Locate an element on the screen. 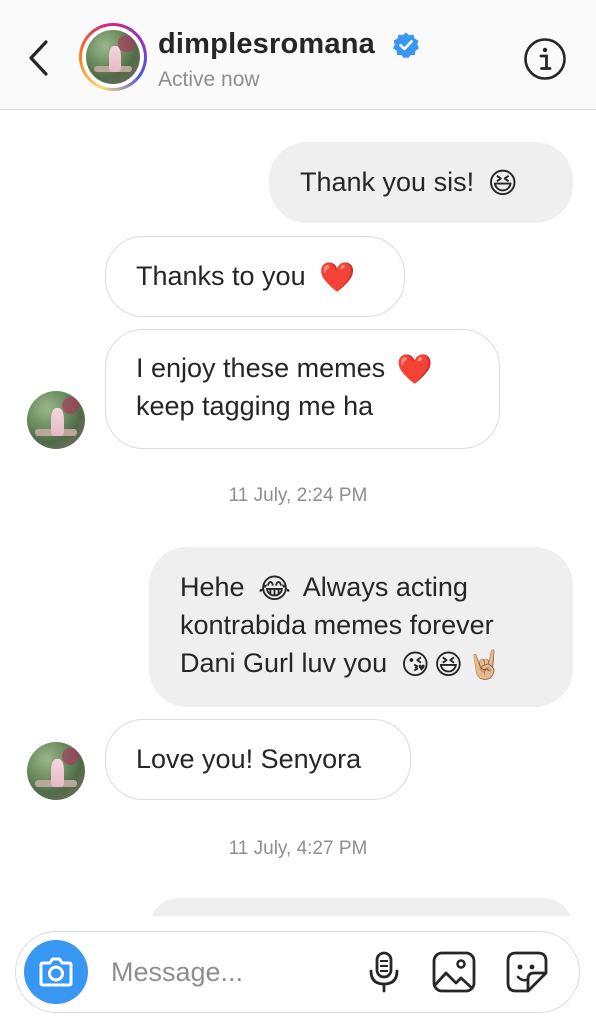  camera-icon is located at coordinates (56, 972).